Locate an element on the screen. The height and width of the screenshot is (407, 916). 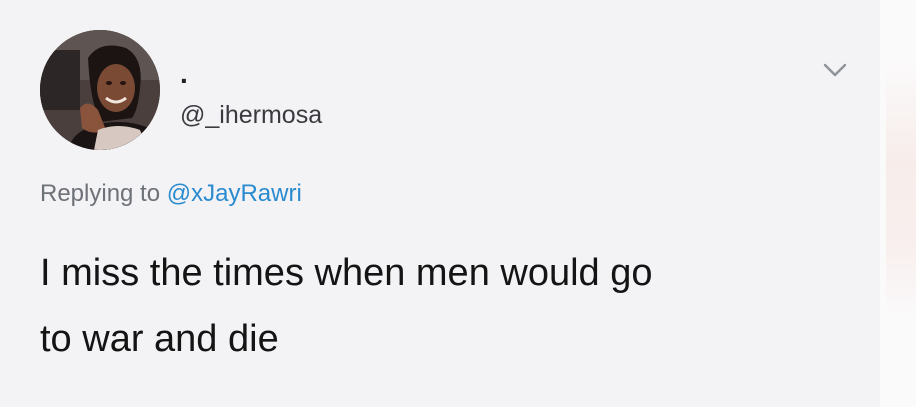
chevron-down-icon is located at coordinates (835, 70).